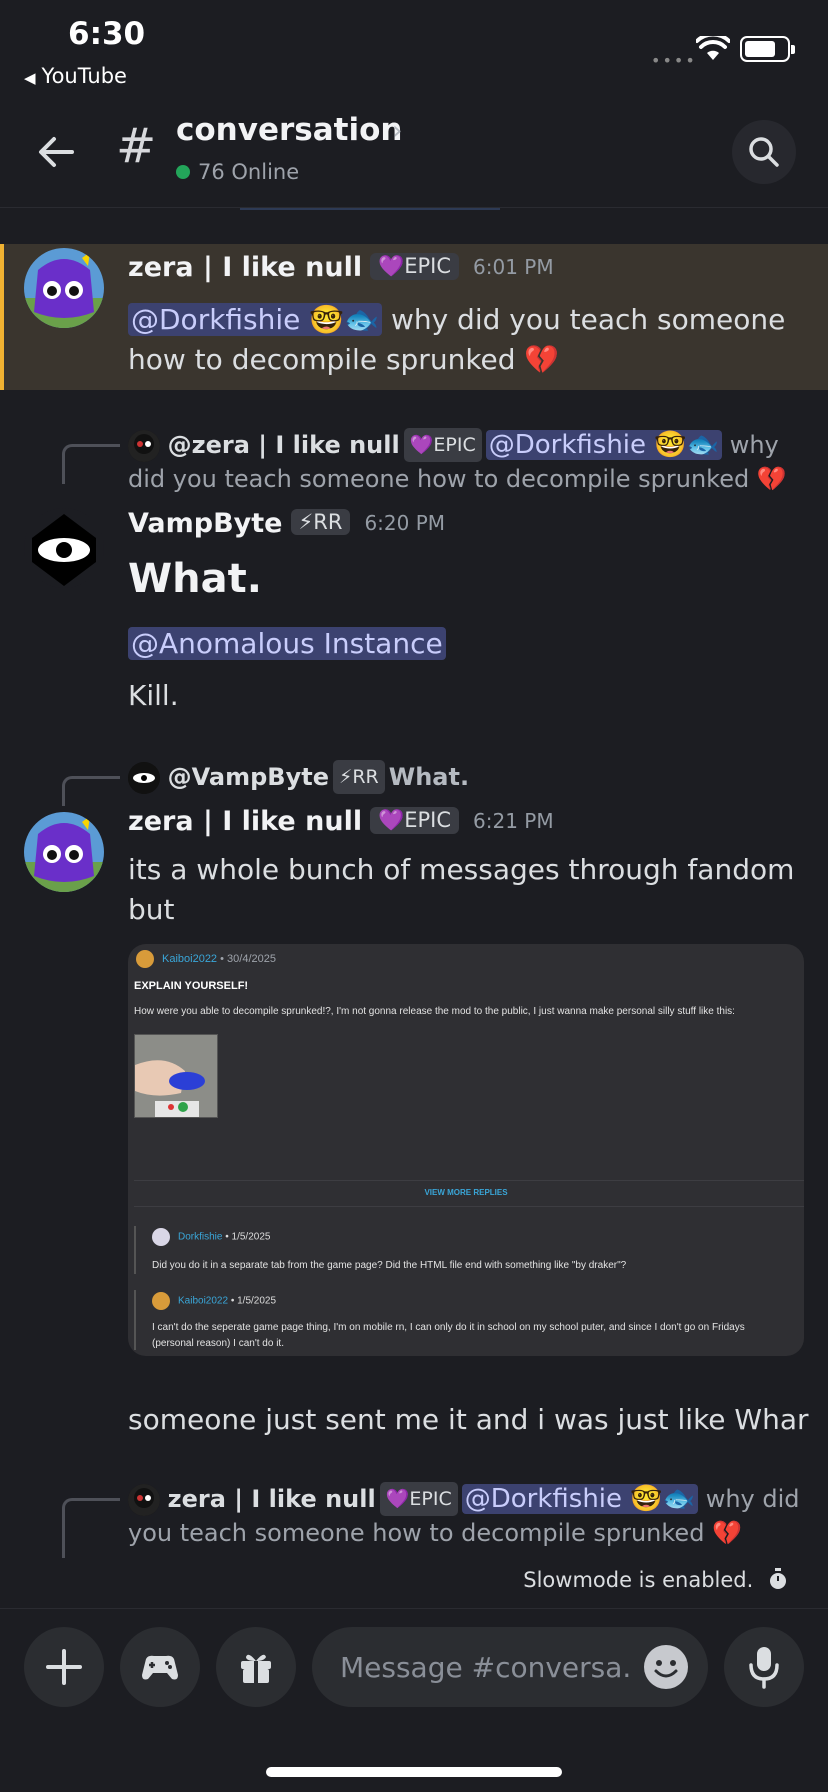 The width and height of the screenshot is (828, 1792). Describe the element at coordinates (752, 1499) in the screenshot. I see `reply-text: why did` at that location.